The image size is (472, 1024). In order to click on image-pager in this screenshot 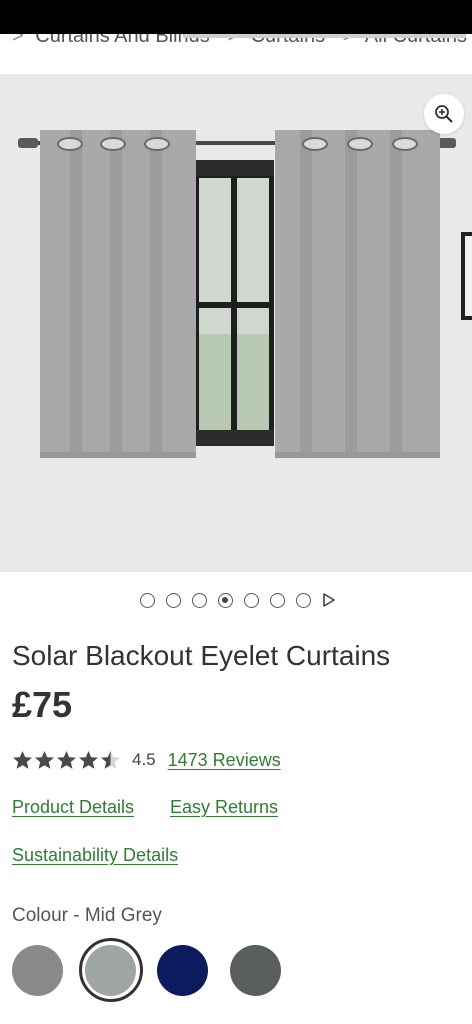, I will do `click(238, 600)`.